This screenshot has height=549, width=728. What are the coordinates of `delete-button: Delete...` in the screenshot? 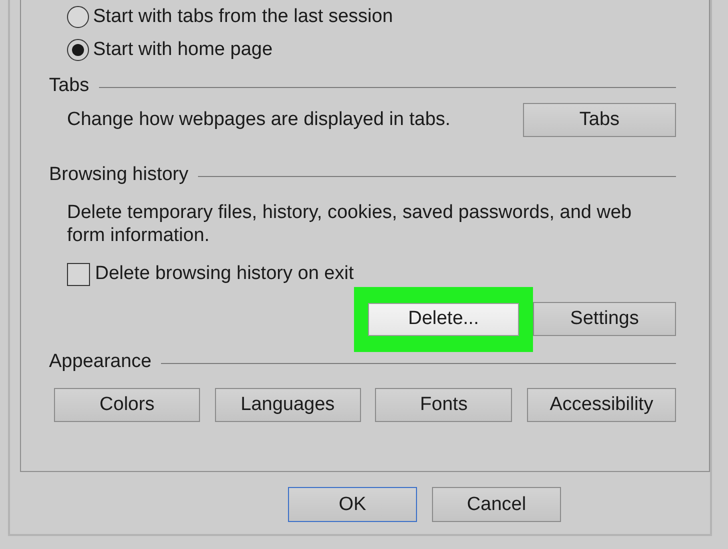 It's located at (443, 319).